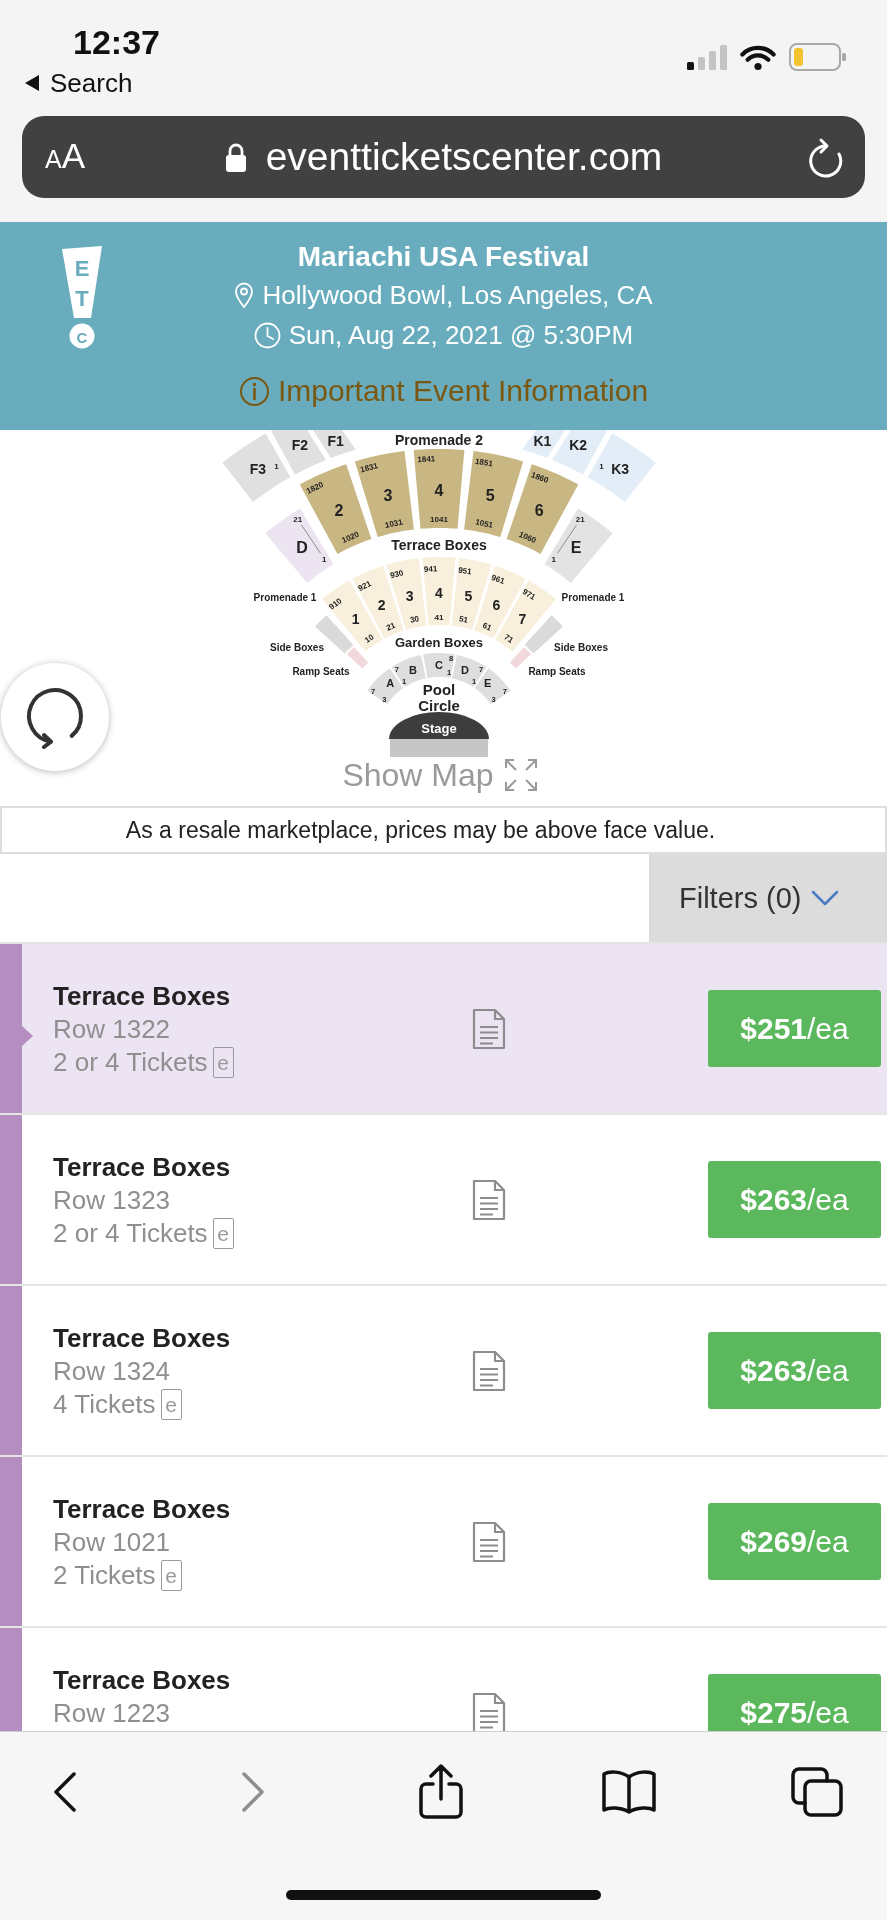 The height and width of the screenshot is (1920, 887). What do you see at coordinates (541, 441) in the screenshot?
I see `section-label: K1` at bounding box center [541, 441].